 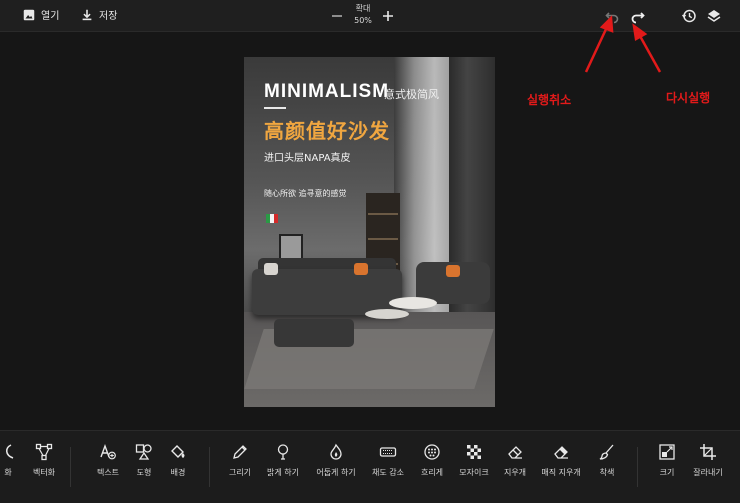 What do you see at coordinates (50, 16) in the screenshot?
I see `open-label: 열기` at bounding box center [50, 16].